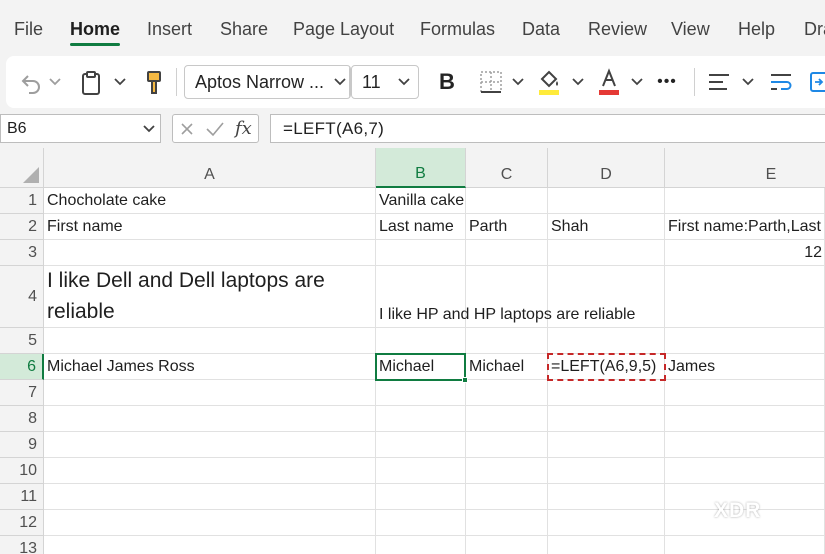 The height and width of the screenshot is (554, 825). What do you see at coordinates (404, 82) in the screenshot?
I see `font-size-chevron-icon` at bounding box center [404, 82].